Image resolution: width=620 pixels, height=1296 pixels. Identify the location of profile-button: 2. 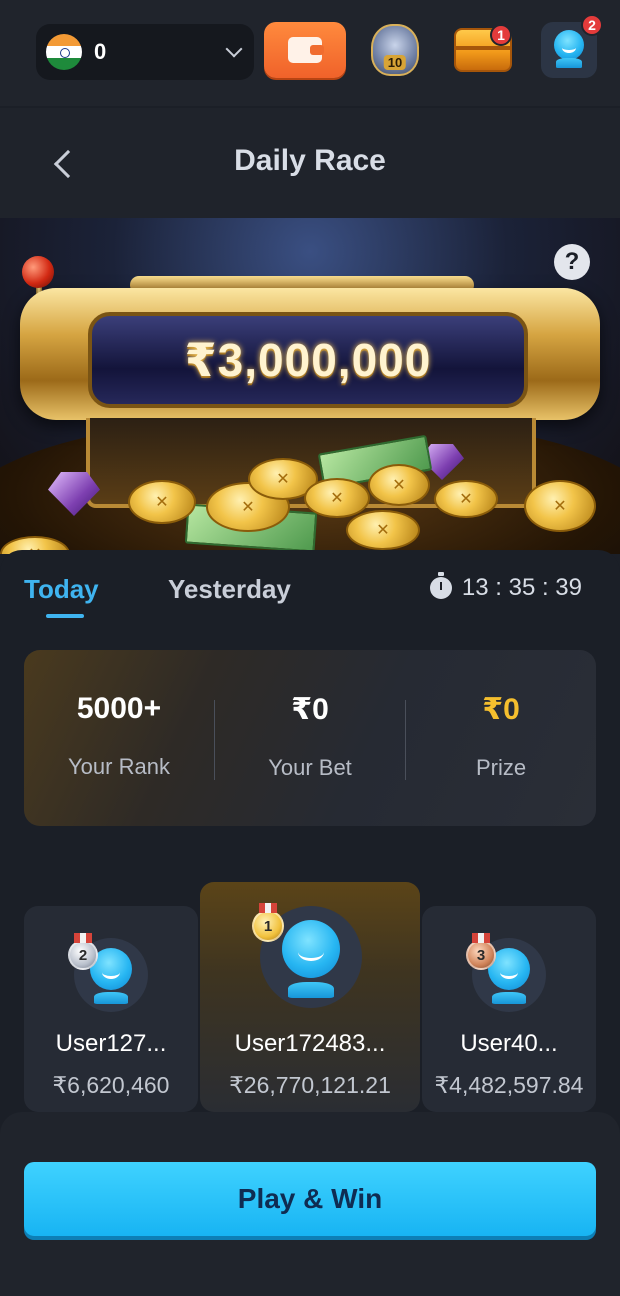
(570, 48).